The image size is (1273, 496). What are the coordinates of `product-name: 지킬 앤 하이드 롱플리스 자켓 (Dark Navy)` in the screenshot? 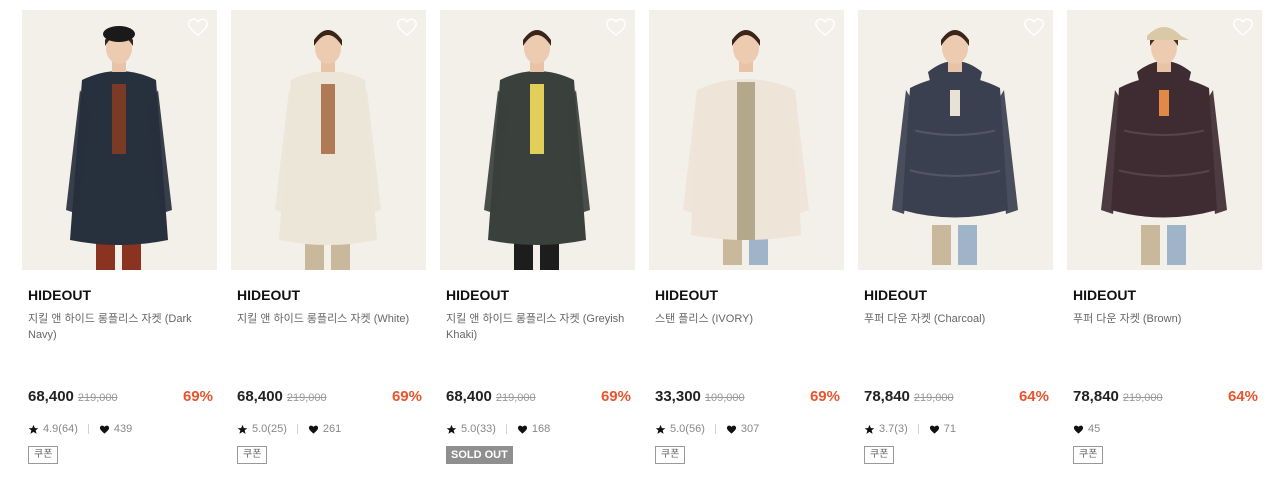 It's located at (119, 327).